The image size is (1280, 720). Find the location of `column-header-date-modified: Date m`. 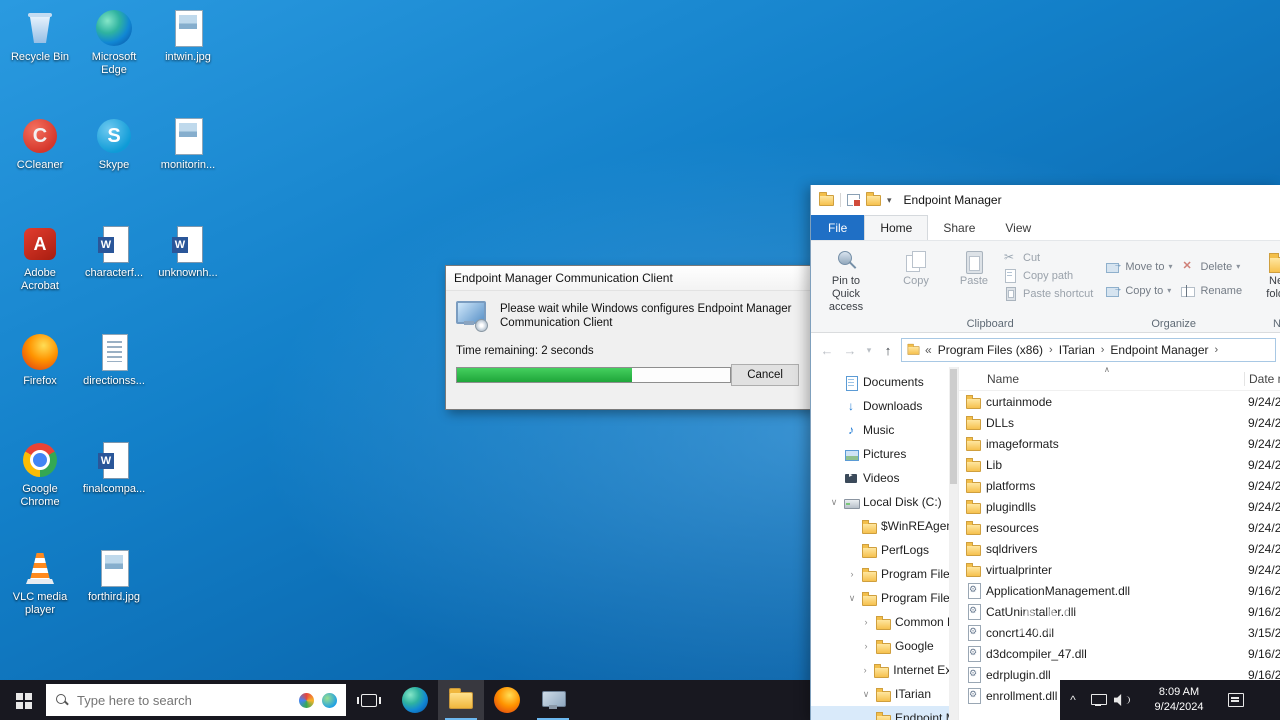

column-header-date-modified: Date m is located at coordinates (1262, 378).